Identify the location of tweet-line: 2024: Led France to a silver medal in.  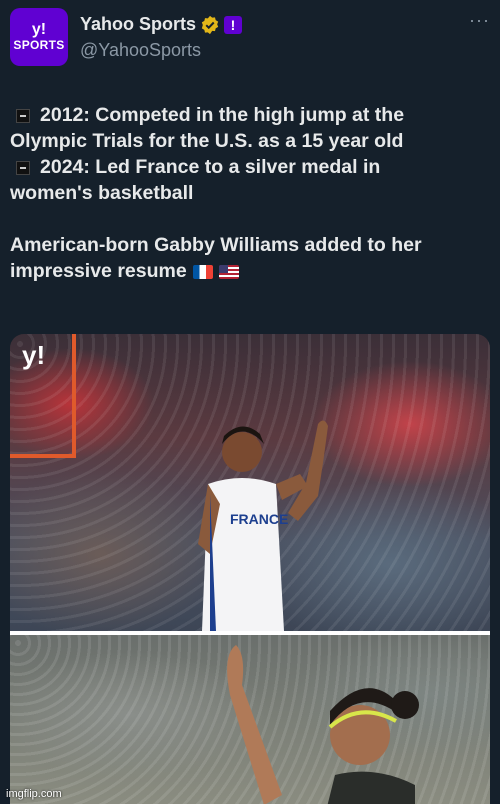
(251, 167).